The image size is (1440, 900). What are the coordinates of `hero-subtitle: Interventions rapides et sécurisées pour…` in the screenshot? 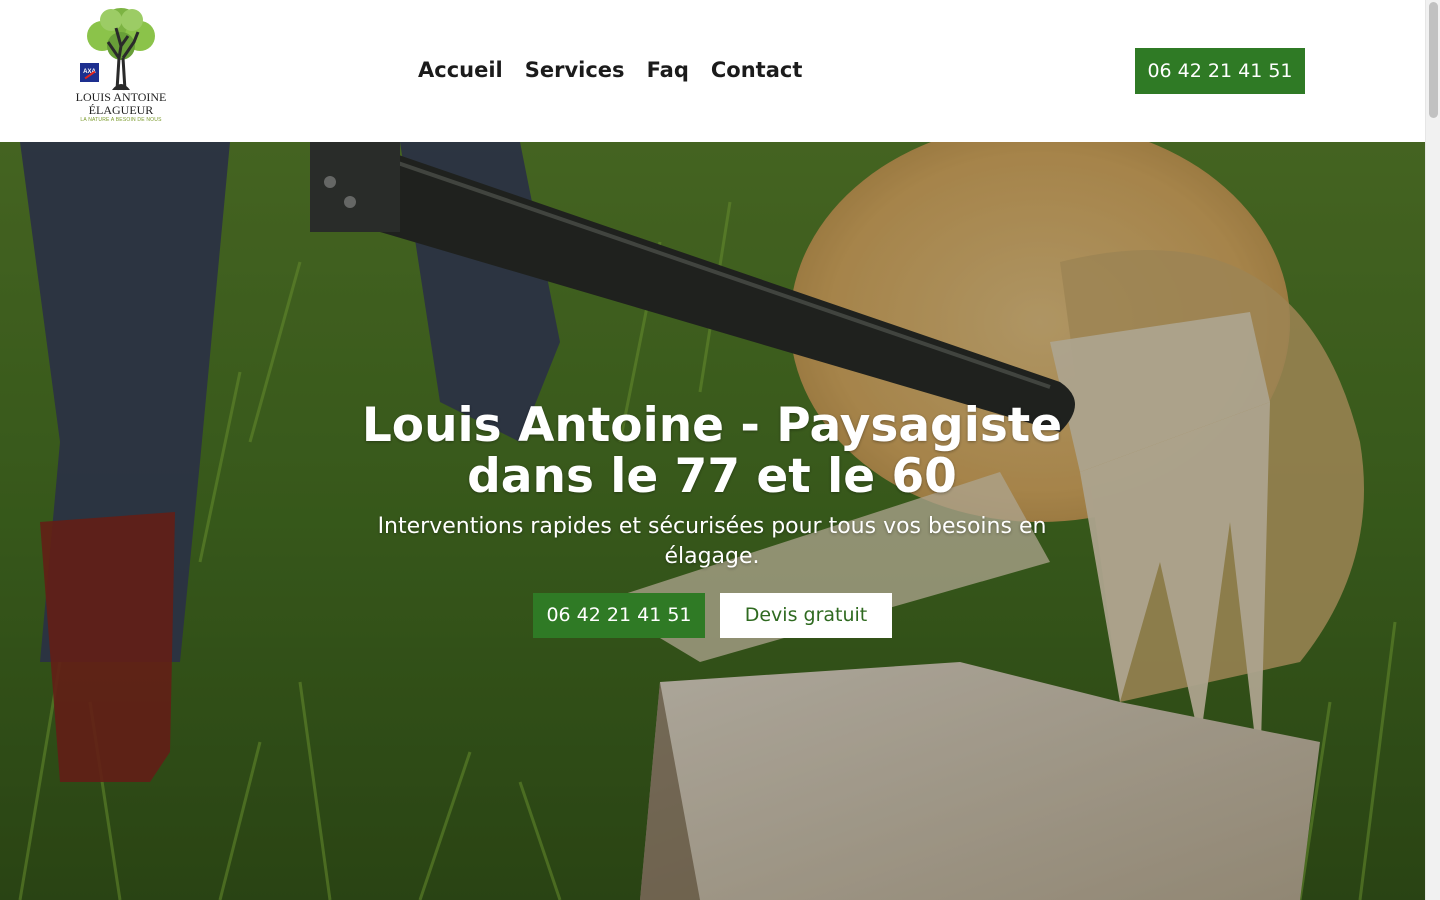 It's located at (712, 541).